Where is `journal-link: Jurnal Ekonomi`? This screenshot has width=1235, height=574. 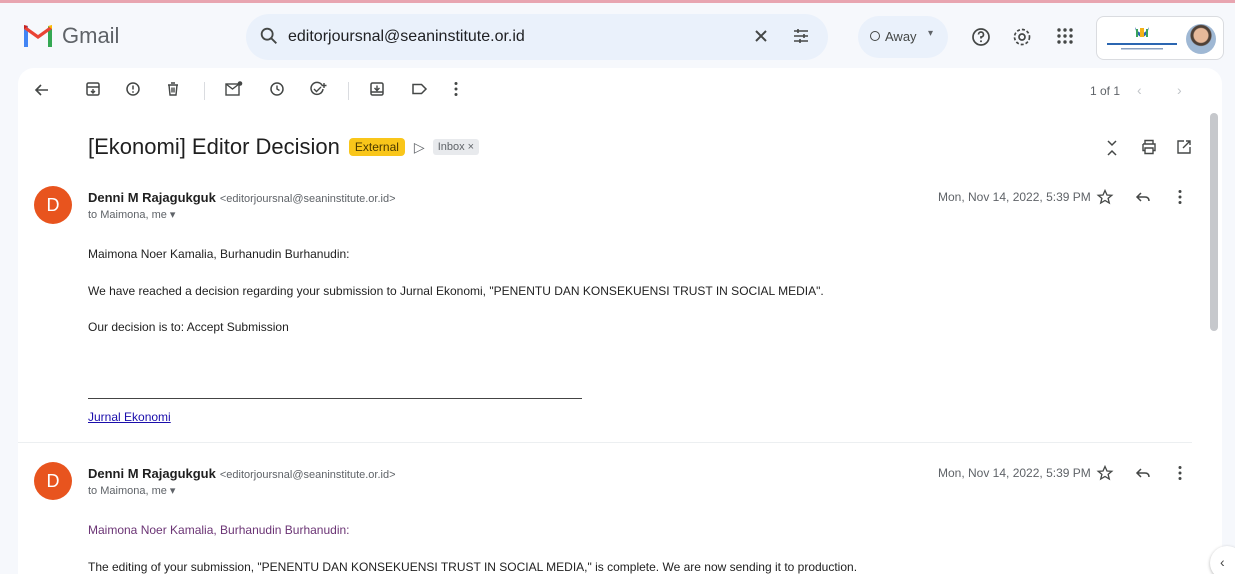 journal-link: Jurnal Ekonomi is located at coordinates (129, 417).